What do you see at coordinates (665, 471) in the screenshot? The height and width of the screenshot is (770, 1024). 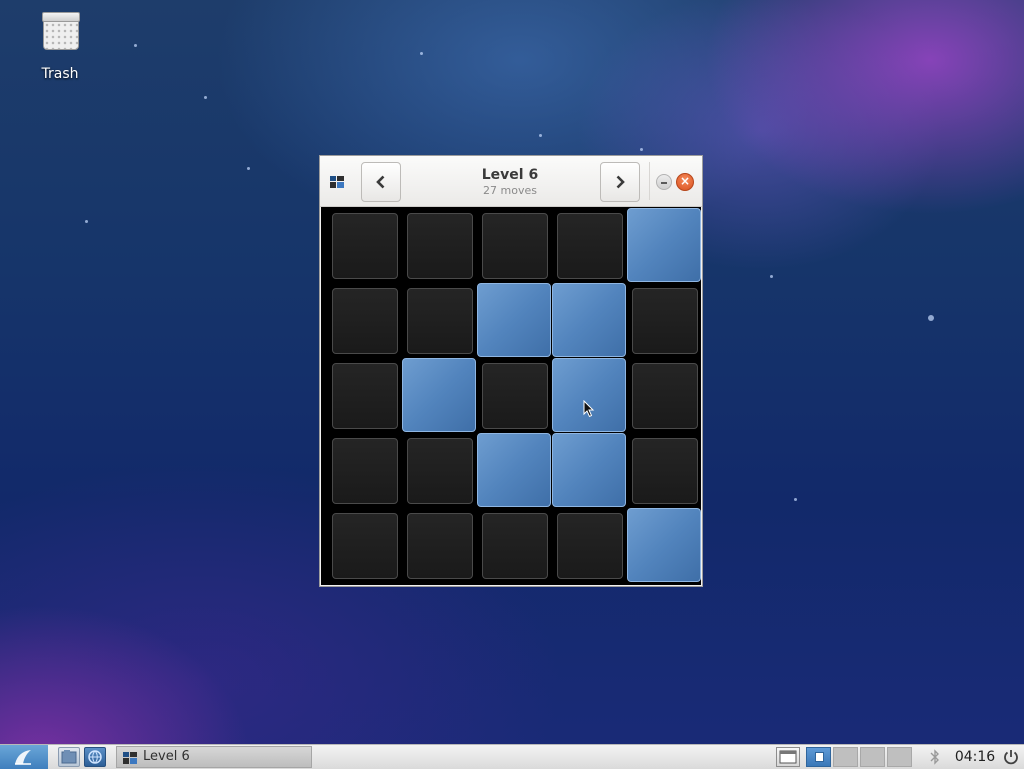 I see `board-tile-r4-c5` at bounding box center [665, 471].